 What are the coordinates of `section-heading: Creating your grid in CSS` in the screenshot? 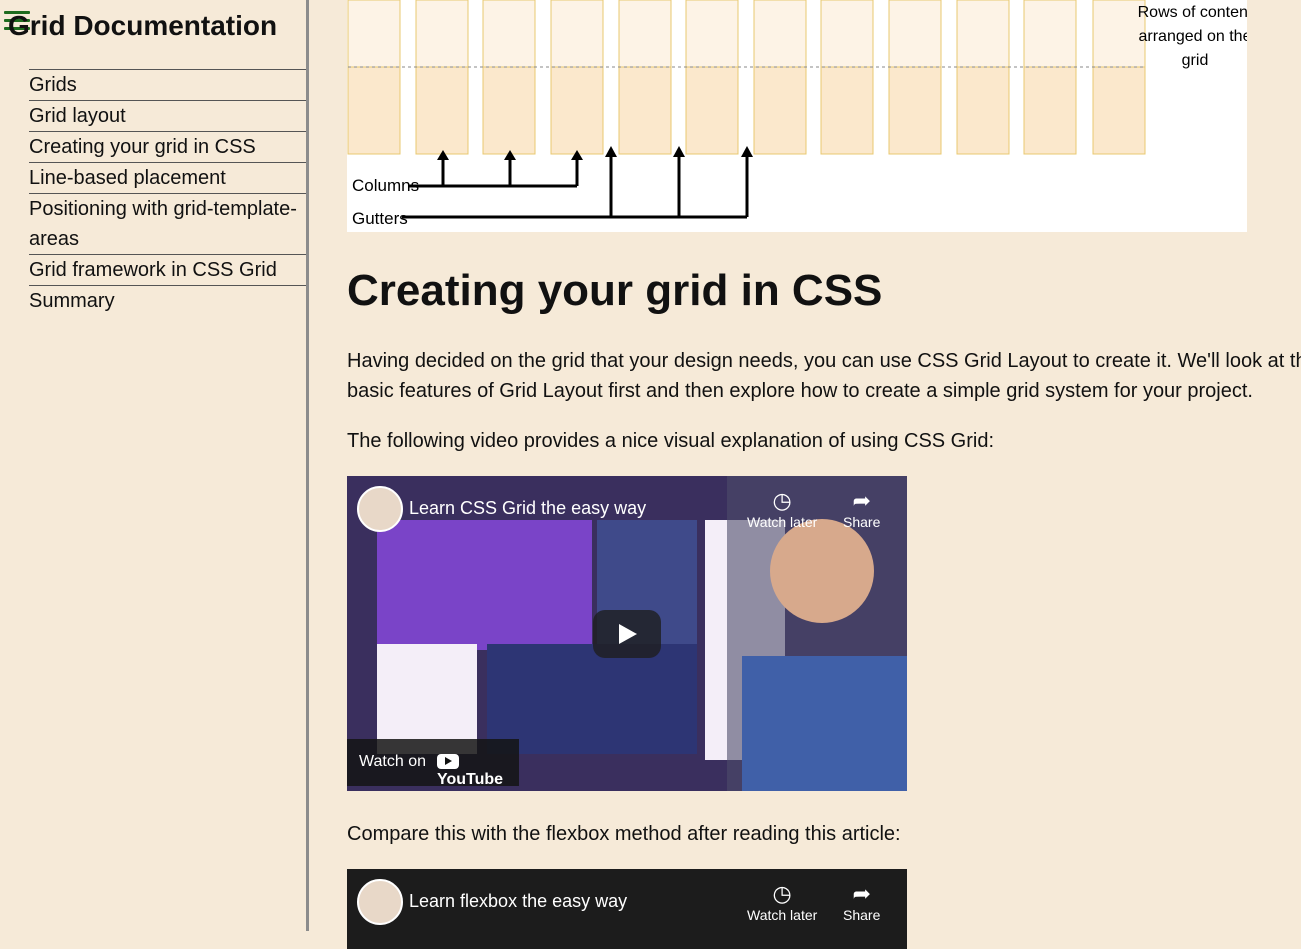 It's located at (615, 290).